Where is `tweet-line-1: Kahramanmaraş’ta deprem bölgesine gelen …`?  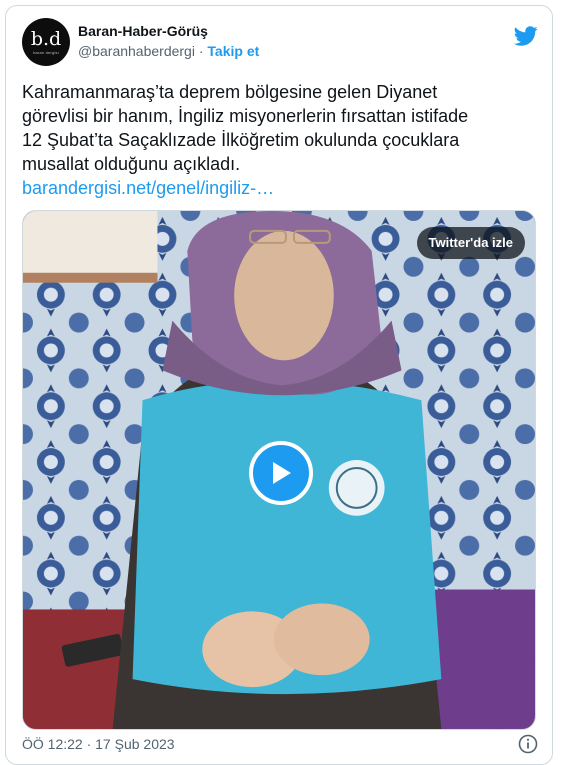 tweet-line-1: Kahramanmaraş’ta deprem bölgesine gelen … is located at coordinates (230, 92).